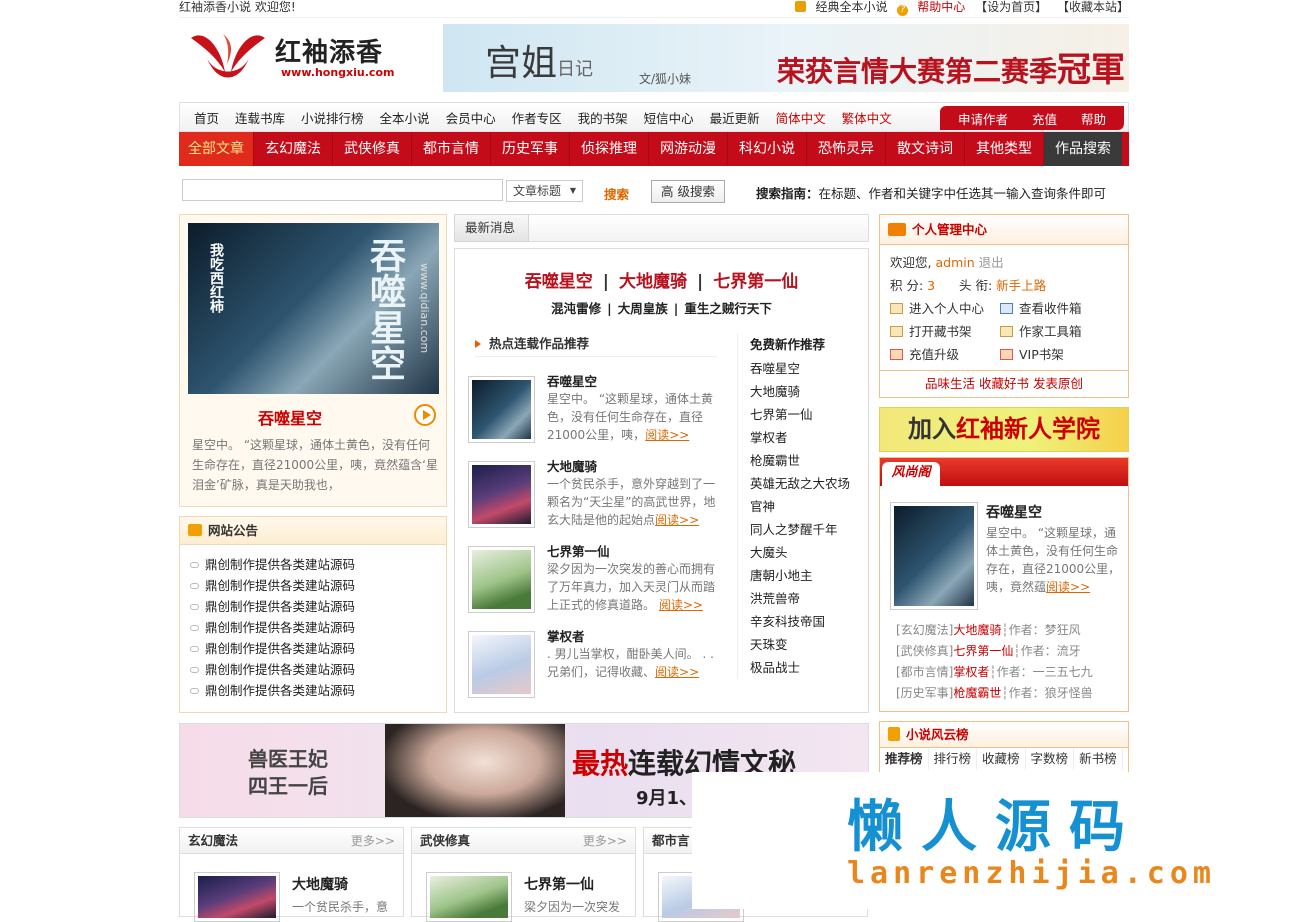  Describe the element at coordinates (945, 331) in the screenshot. I see `link-bookshelf: 打开藏书架` at that location.